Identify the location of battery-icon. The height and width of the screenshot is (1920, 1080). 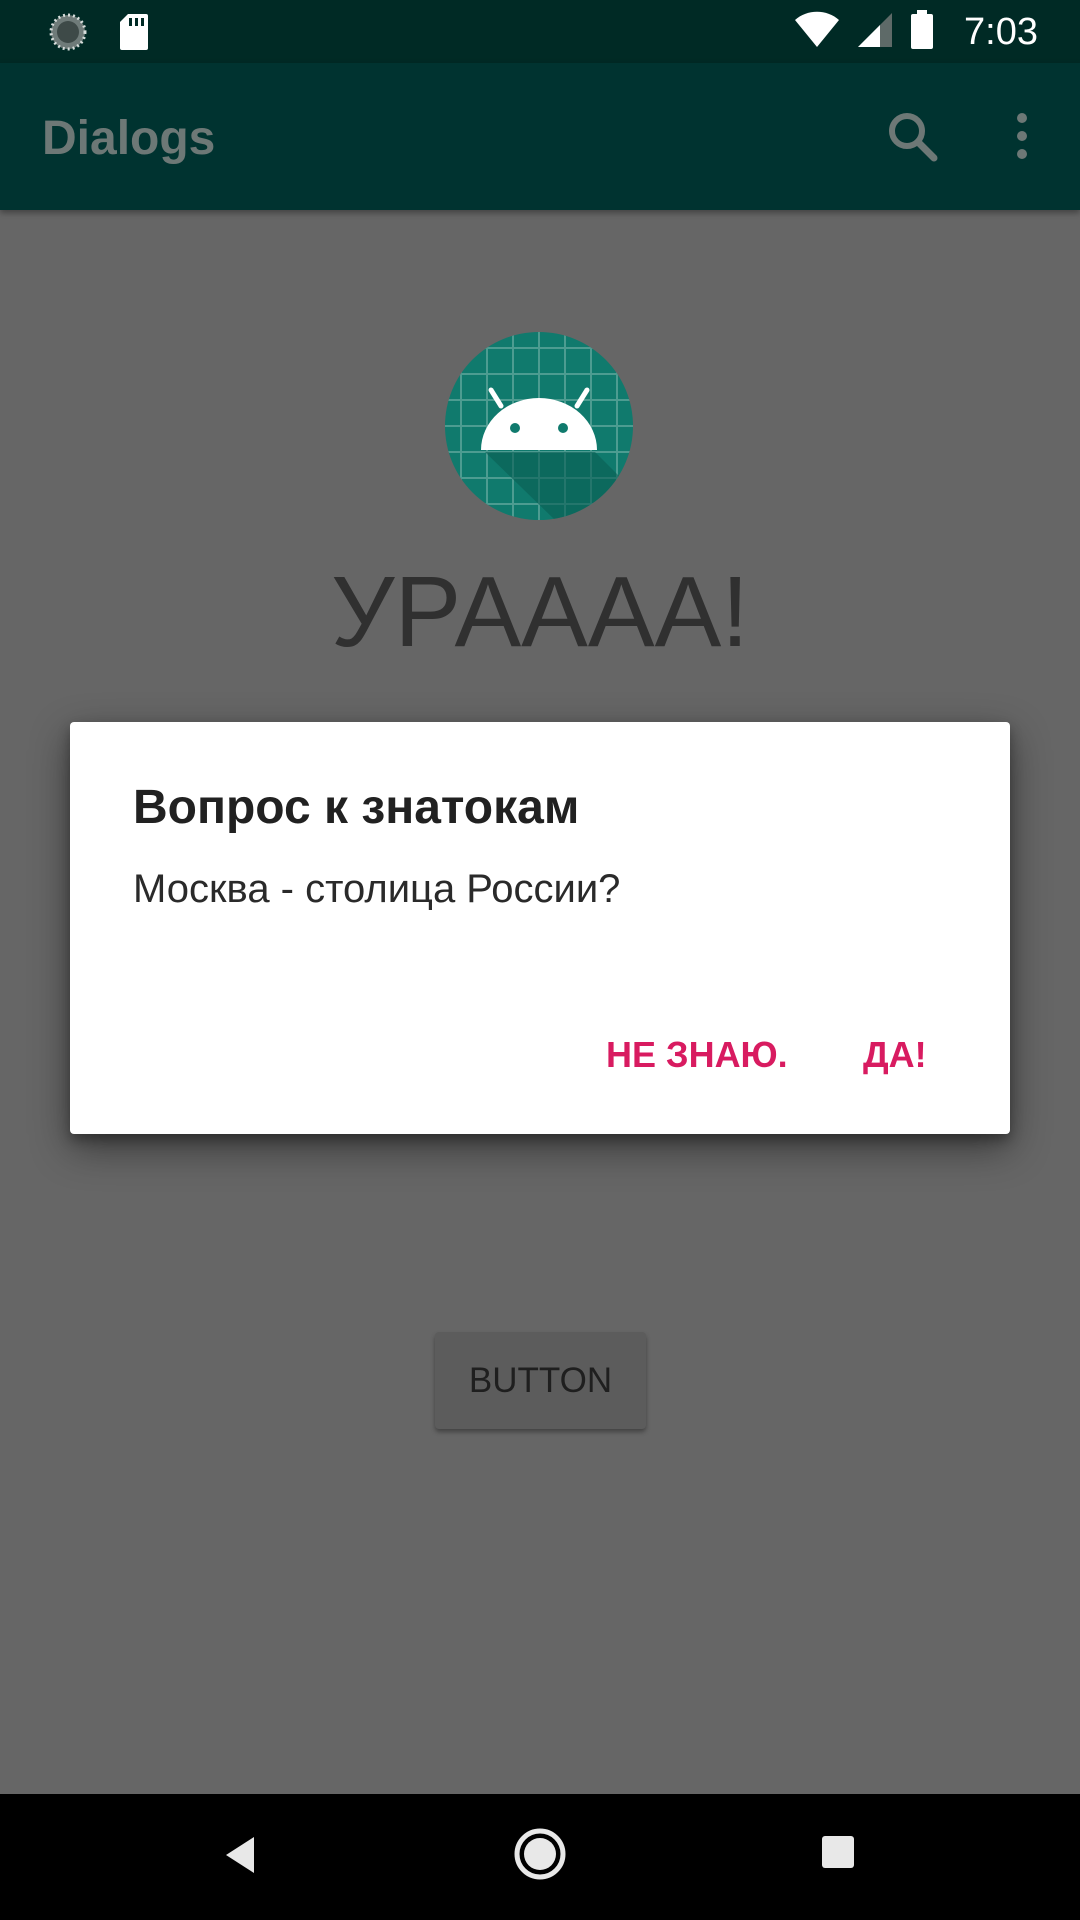
(922, 32).